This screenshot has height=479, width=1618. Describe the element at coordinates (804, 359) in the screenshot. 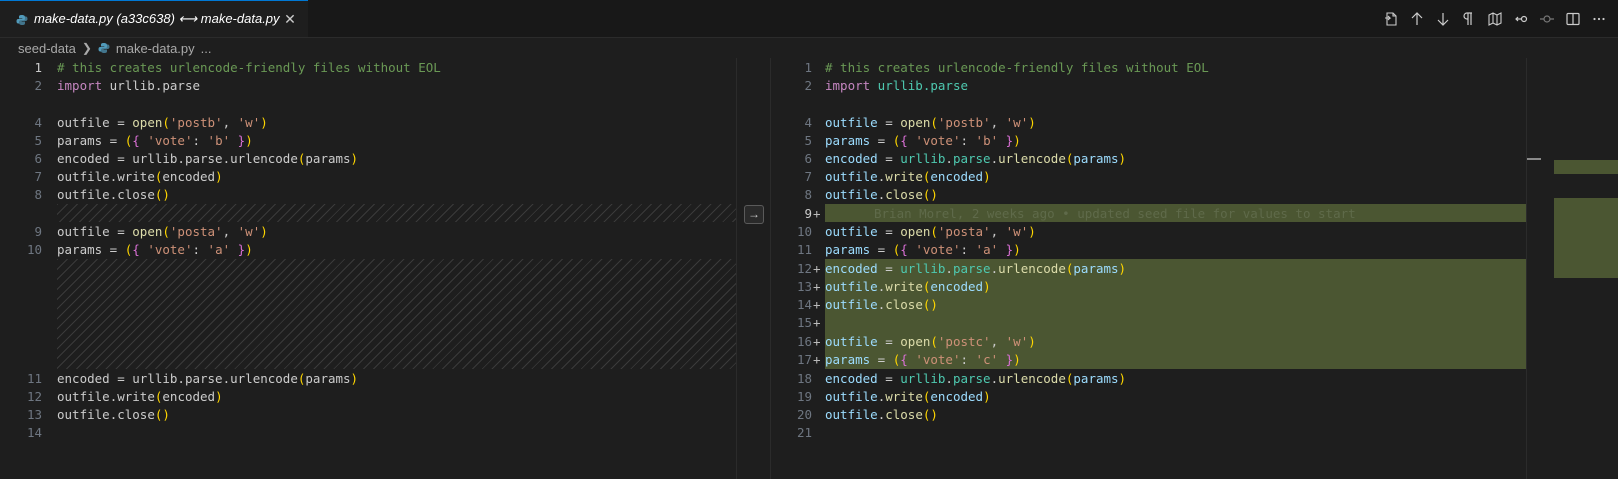

I see `line-number: 17` at that location.